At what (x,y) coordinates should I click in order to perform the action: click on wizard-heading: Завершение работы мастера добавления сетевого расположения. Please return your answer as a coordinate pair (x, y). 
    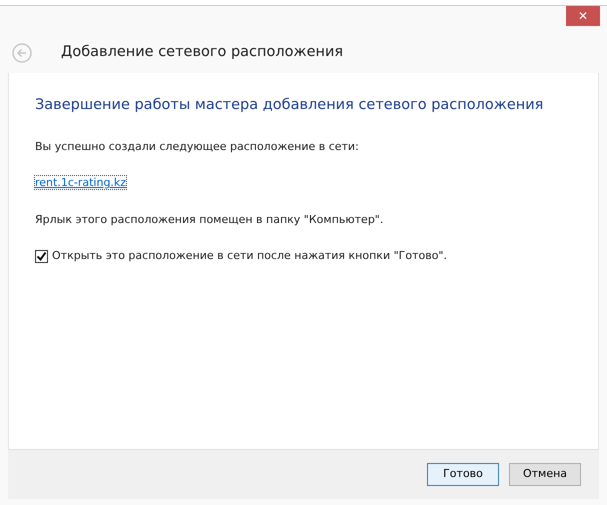
    Looking at the image, I should click on (289, 105).